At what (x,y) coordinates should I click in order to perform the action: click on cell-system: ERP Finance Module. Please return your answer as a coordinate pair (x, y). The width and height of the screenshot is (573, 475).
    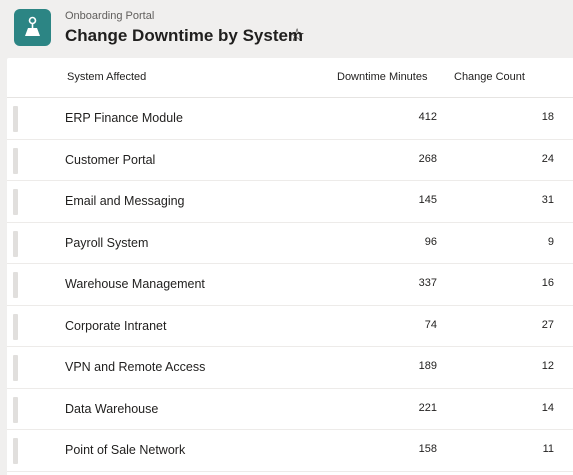
    Looking at the image, I should click on (124, 118).